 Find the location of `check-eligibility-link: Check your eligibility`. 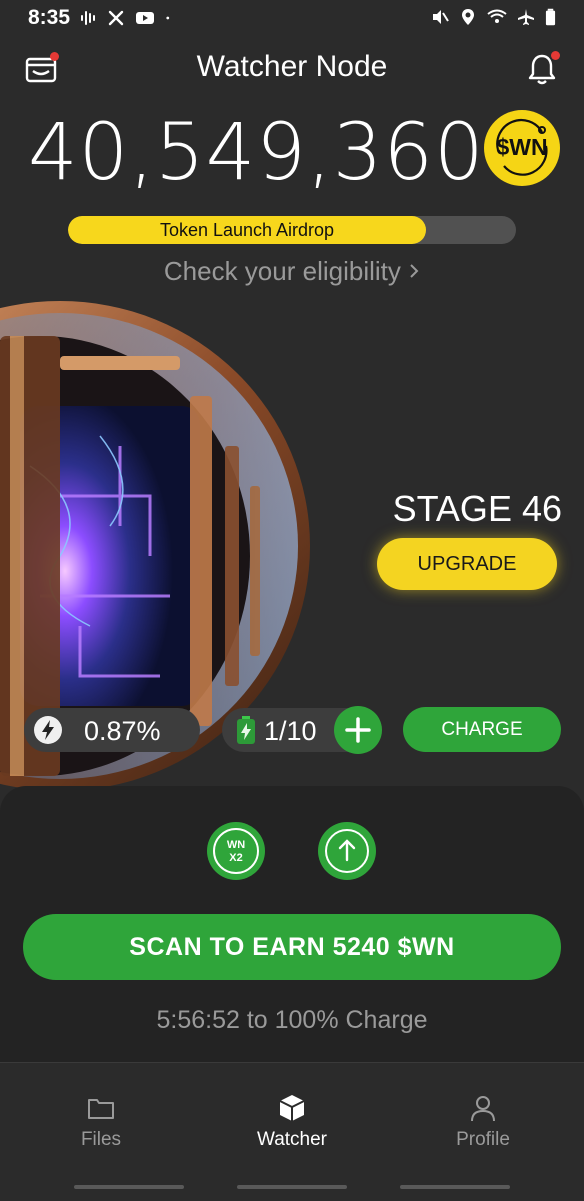

check-eligibility-link: Check your eligibility is located at coordinates (292, 271).